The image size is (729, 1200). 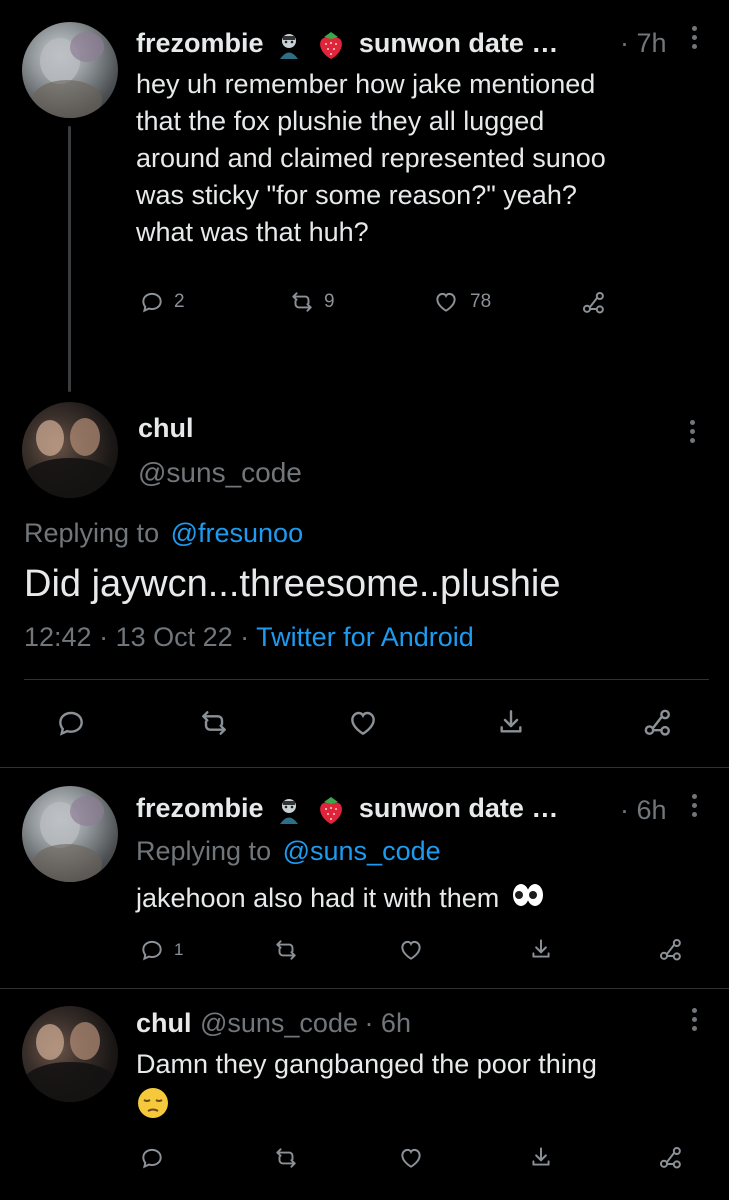 I want to click on tweet-text-line: around and claimed represented sunoo, so click(x=371, y=158).